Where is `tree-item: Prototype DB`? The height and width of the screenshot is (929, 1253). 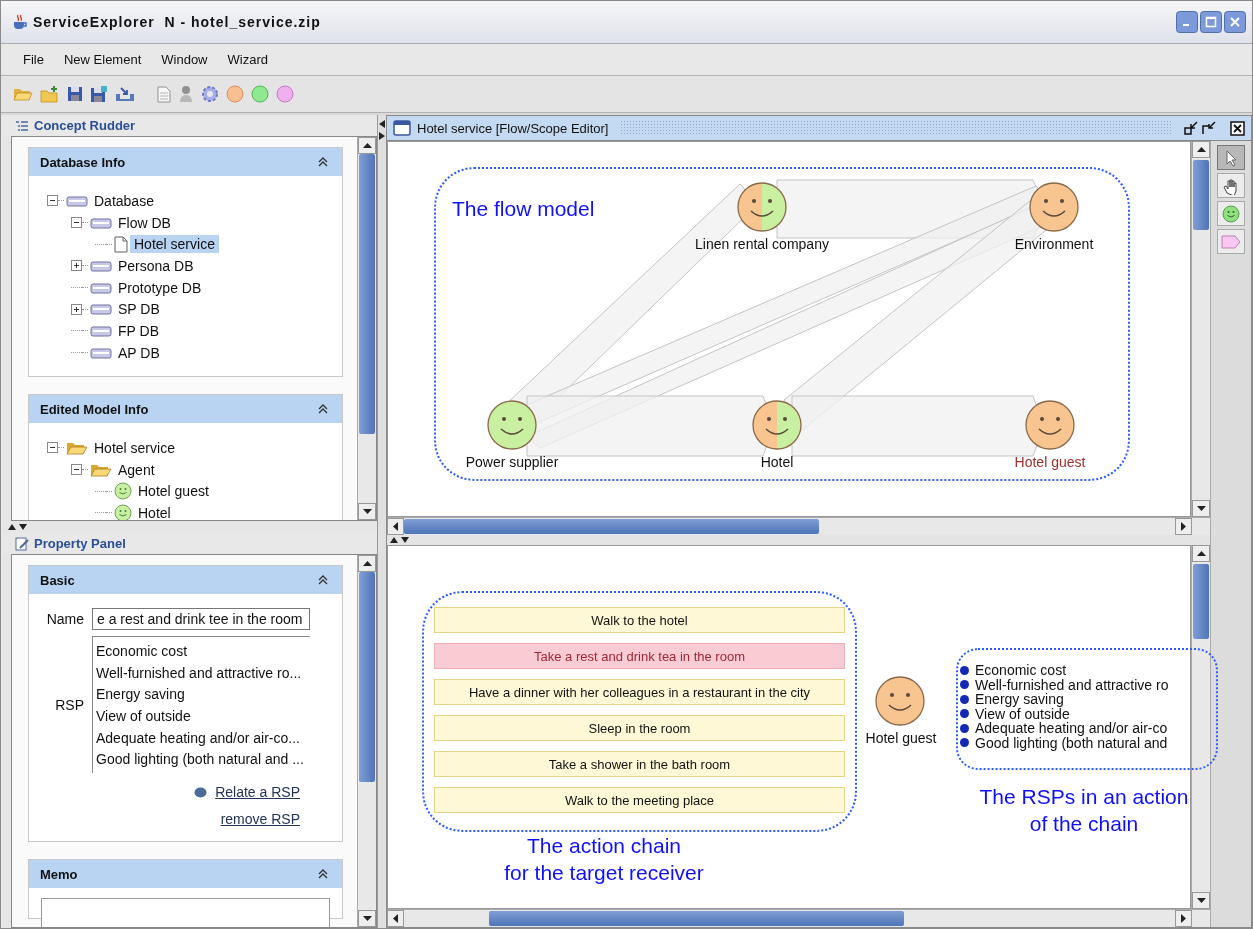
tree-item: Prototype DB is located at coordinates (160, 287).